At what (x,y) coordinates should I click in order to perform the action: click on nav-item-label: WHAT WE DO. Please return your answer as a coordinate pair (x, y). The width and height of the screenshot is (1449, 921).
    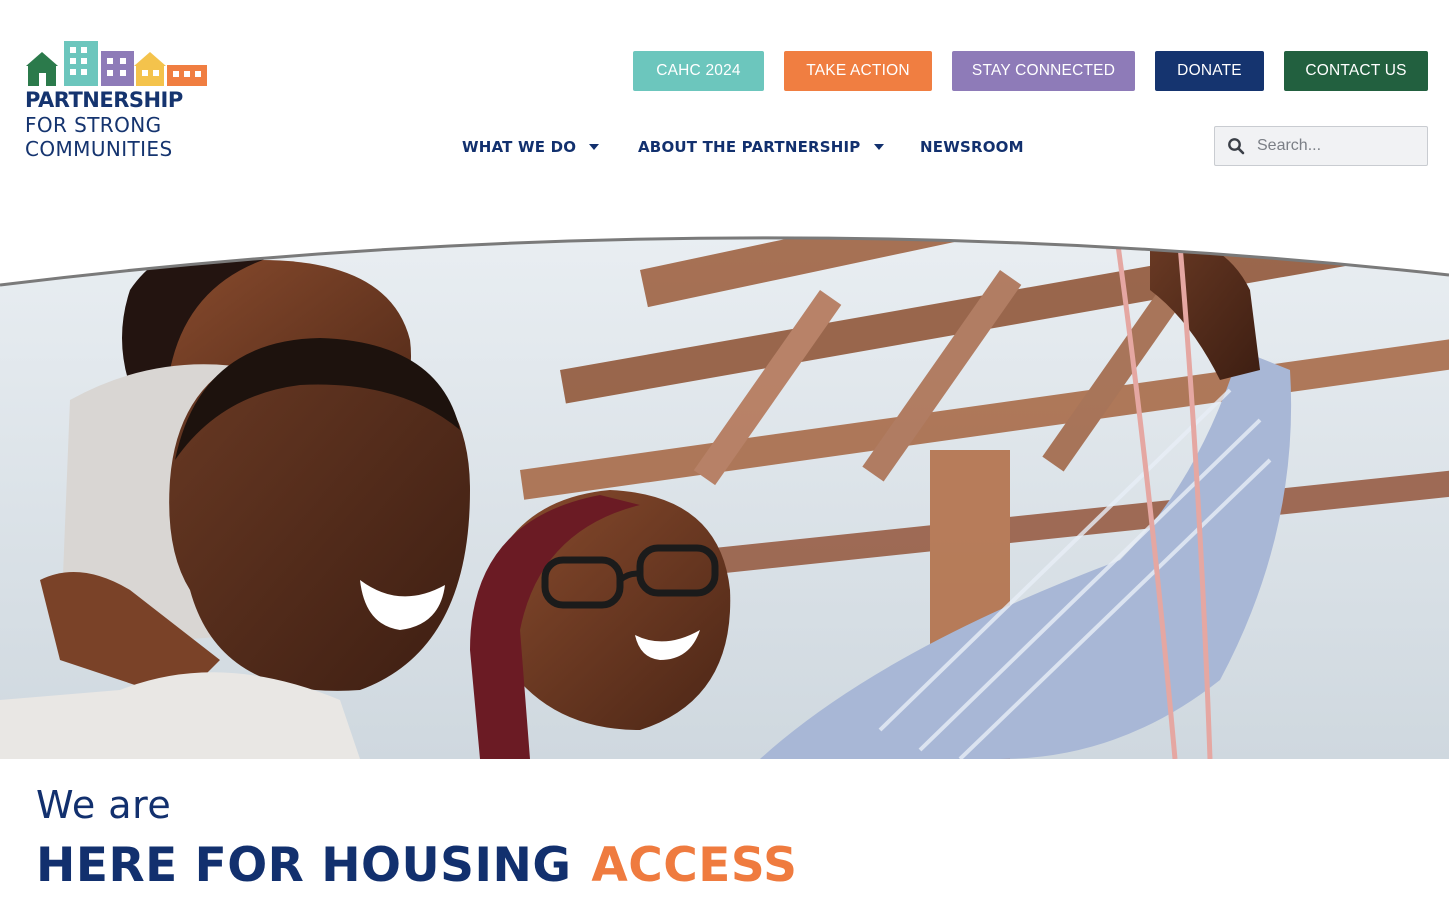
    Looking at the image, I should click on (519, 147).